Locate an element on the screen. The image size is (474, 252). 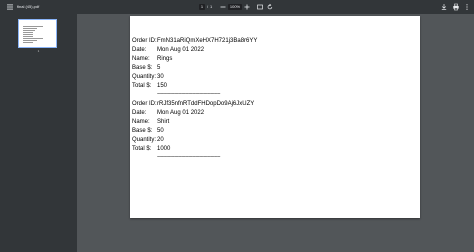
base-value: 50 is located at coordinates (160, 131).